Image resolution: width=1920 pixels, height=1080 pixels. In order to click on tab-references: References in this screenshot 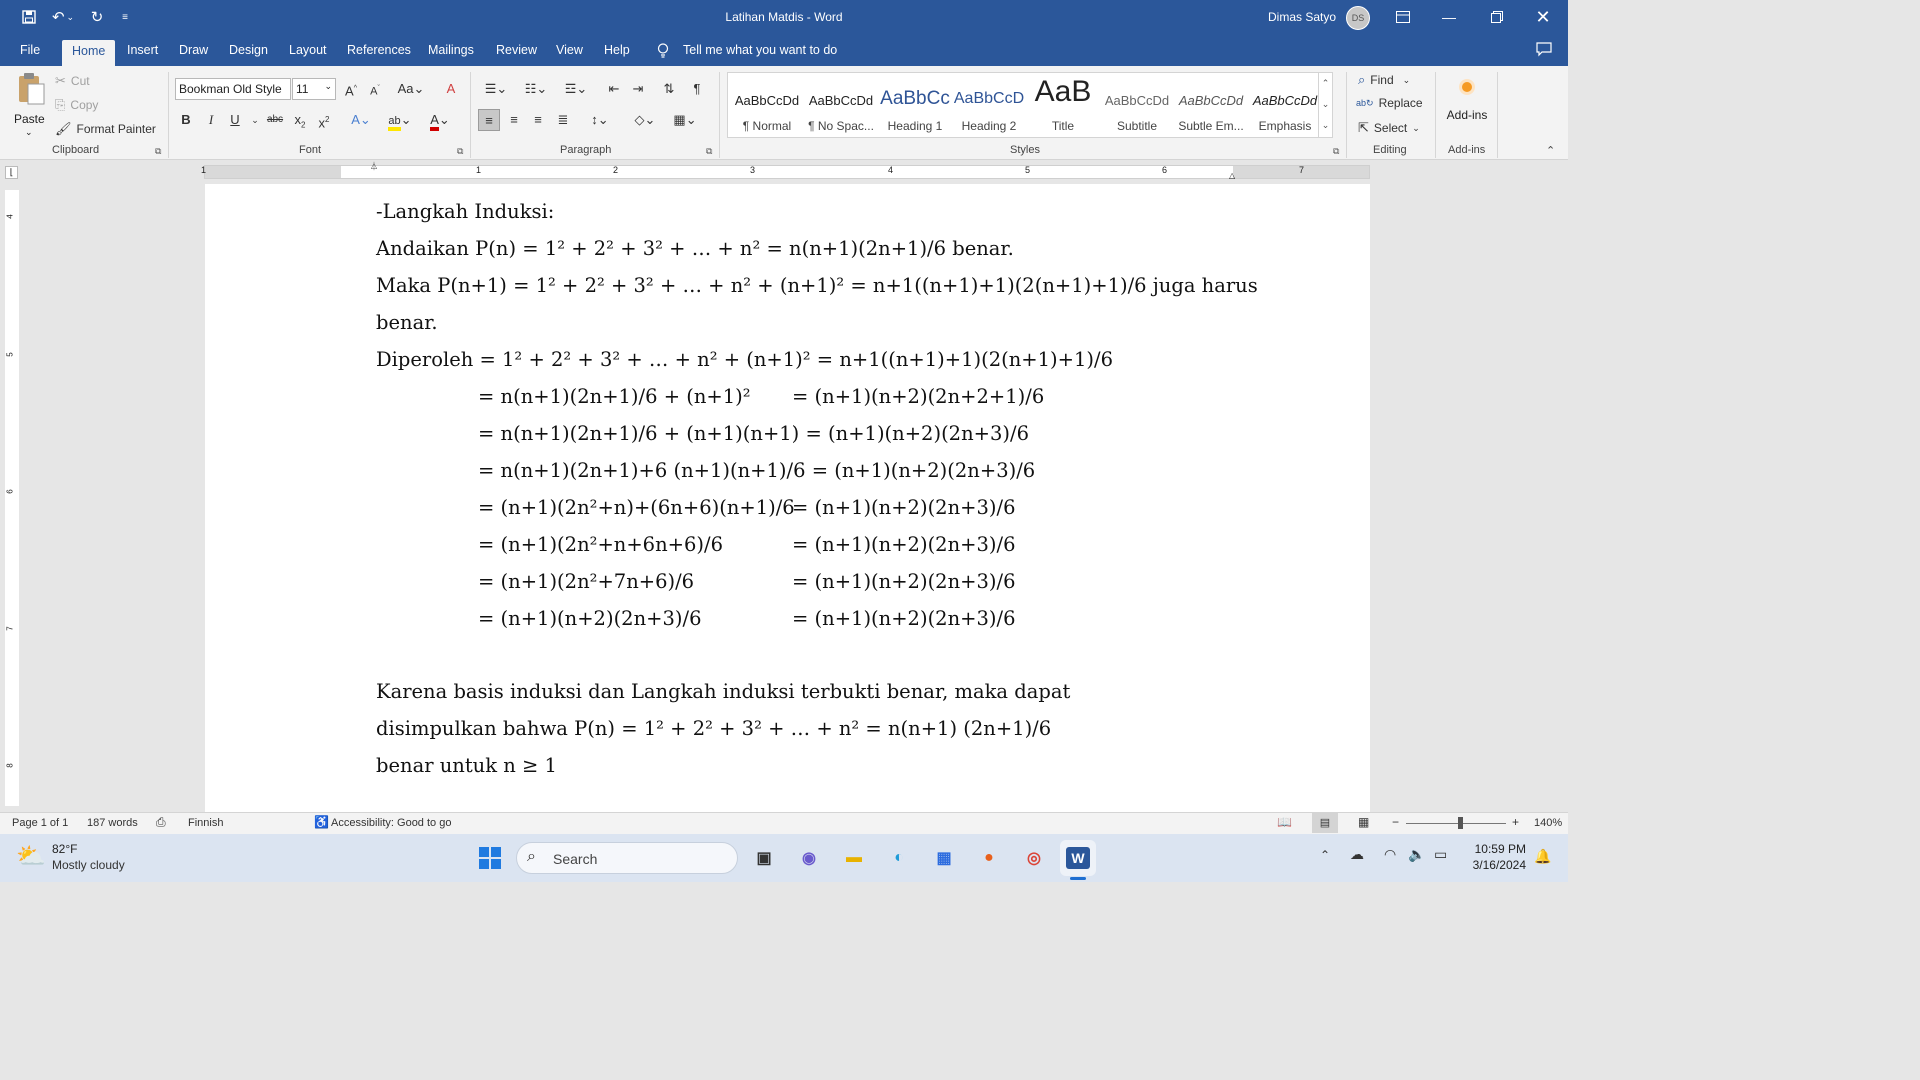, I will do `click(379, 50)`.